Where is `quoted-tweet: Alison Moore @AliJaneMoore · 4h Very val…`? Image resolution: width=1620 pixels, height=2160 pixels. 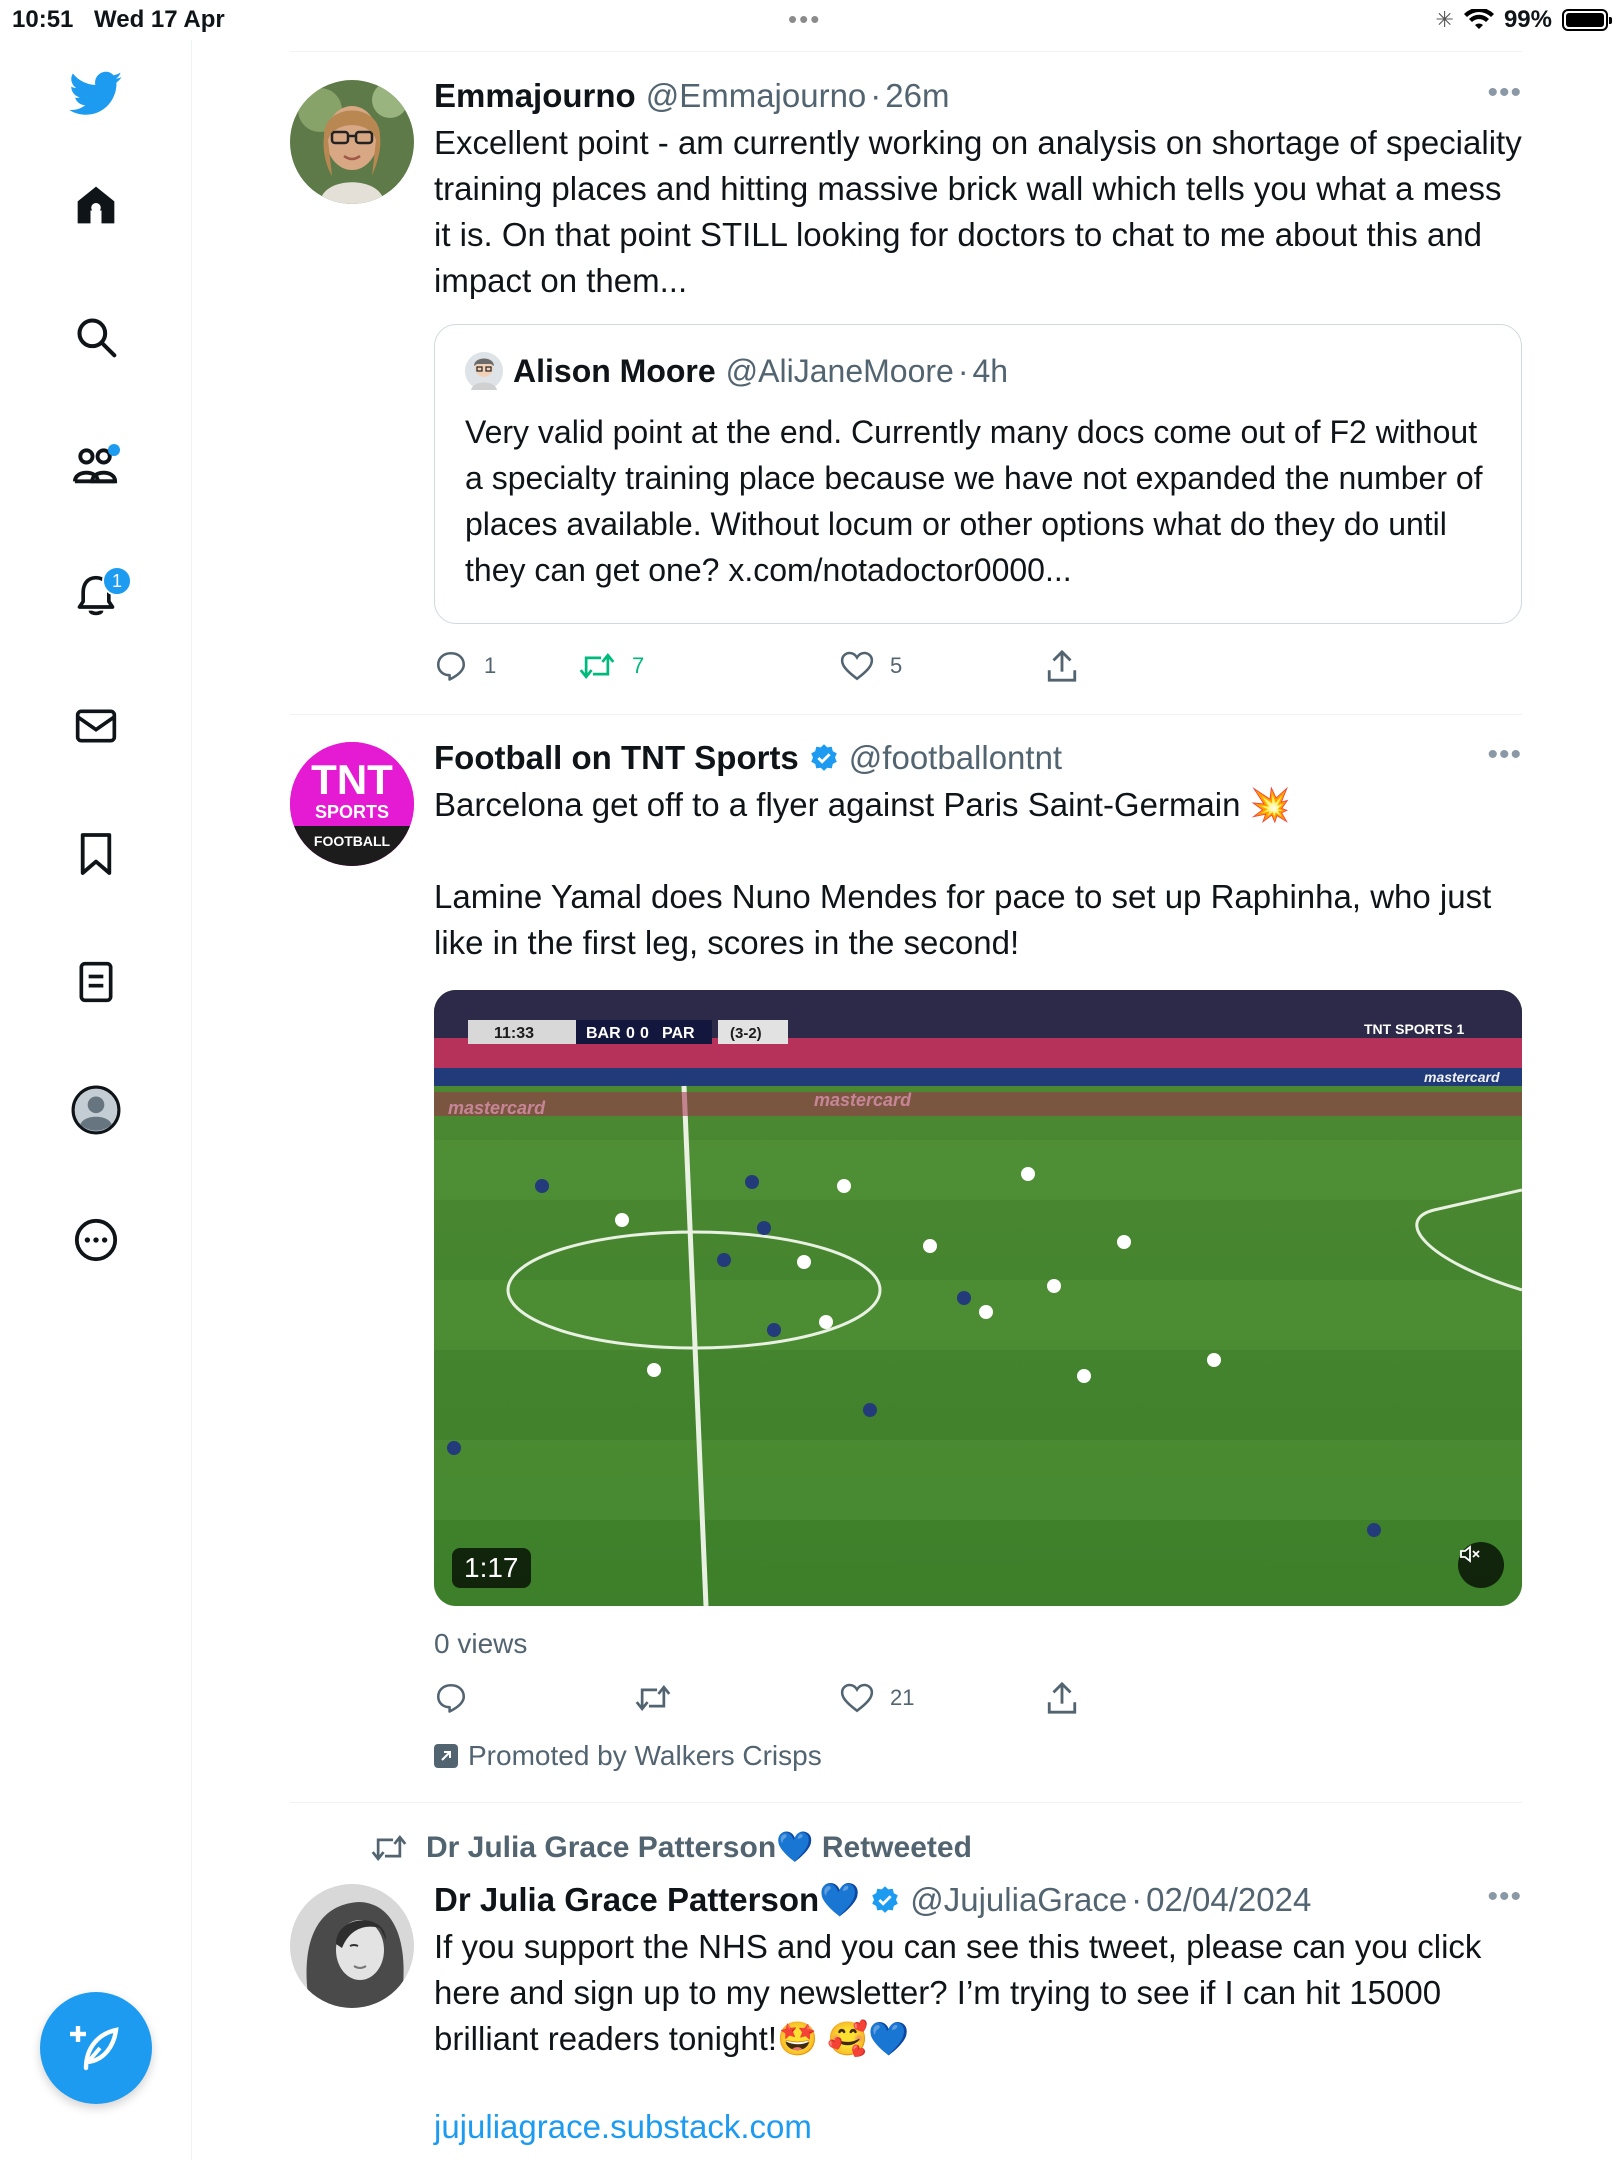
quoted-tweet: Alison Moore @AliJaneMoore · 4h Very val… is located at coordinates (978, 474).